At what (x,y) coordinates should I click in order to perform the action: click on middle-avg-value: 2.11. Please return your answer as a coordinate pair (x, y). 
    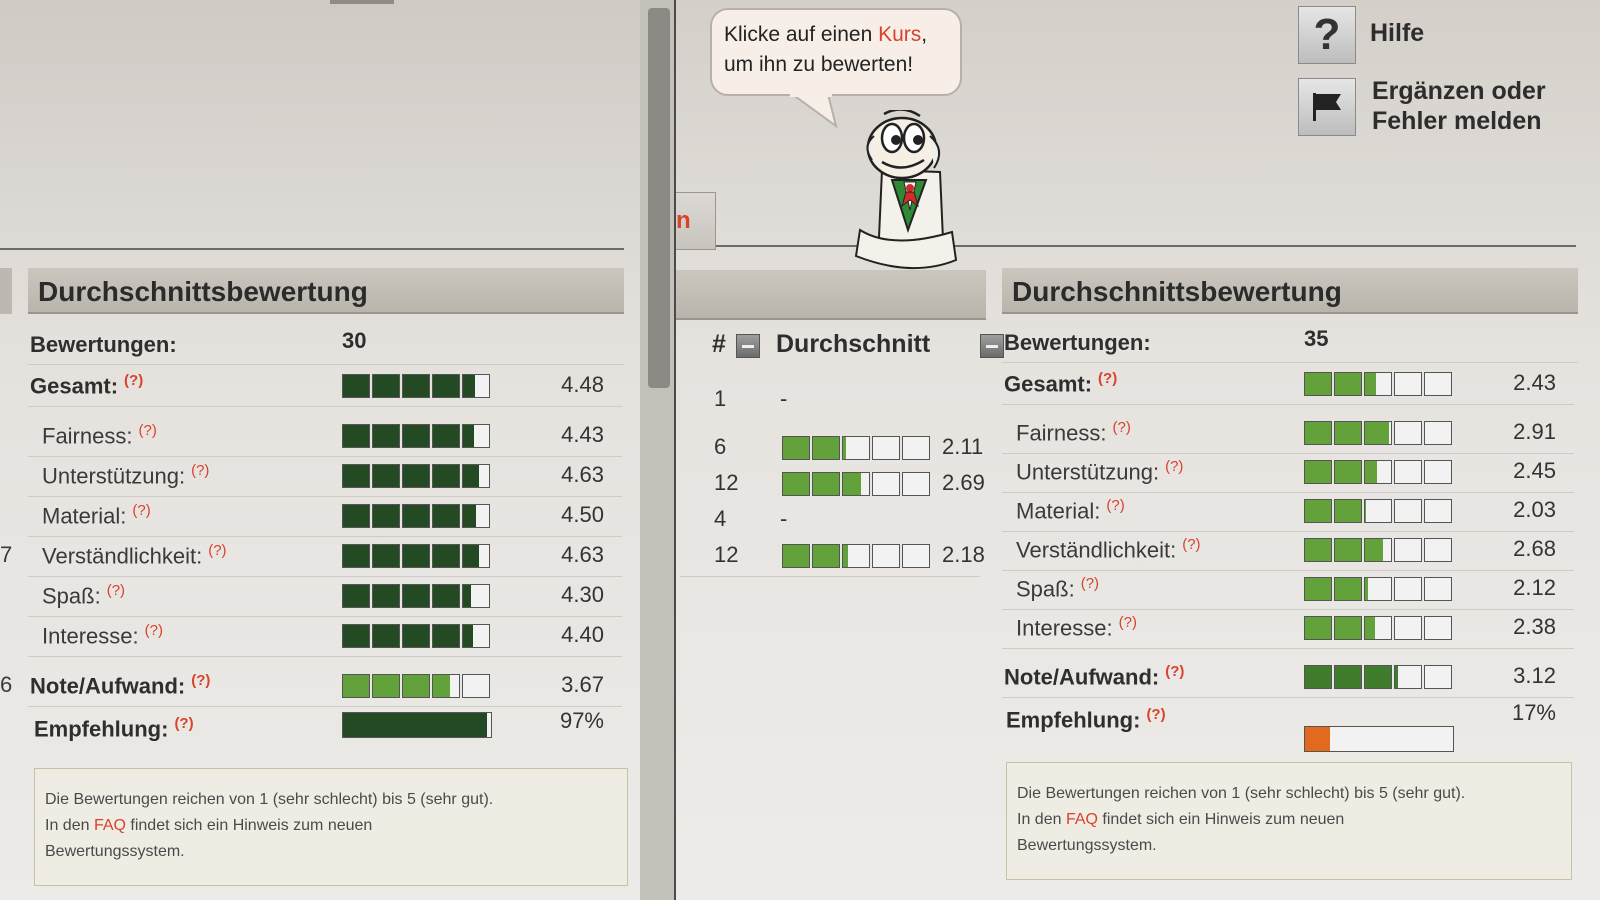
    Looking at the image, I should click on (963, 446).